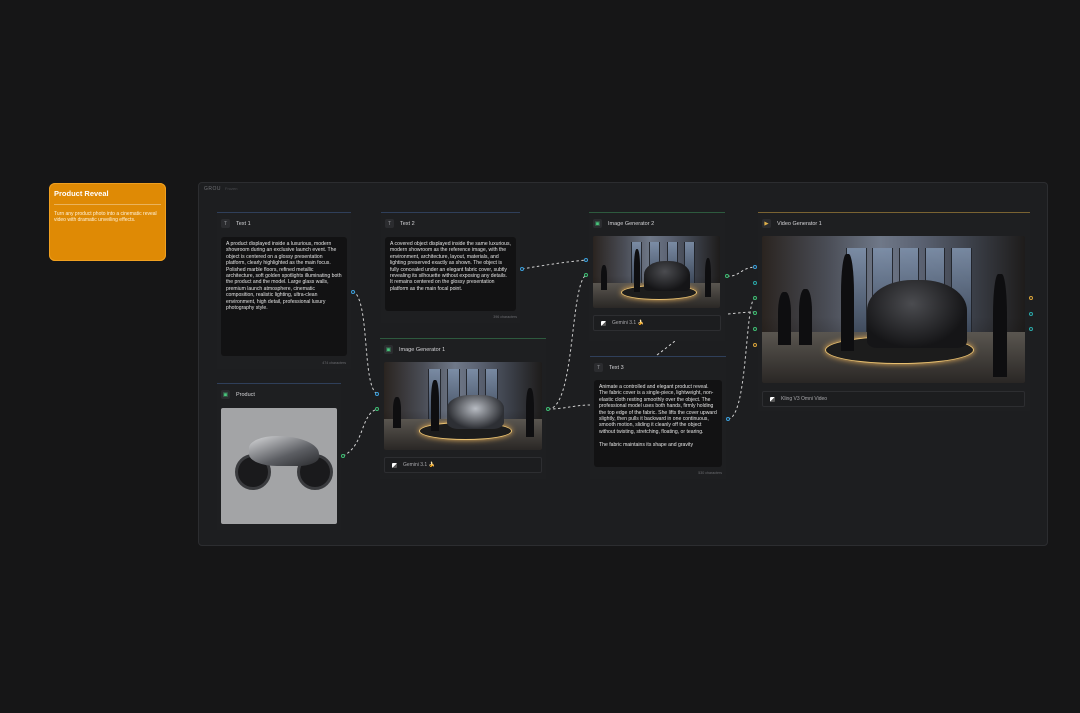 The image size is (1080, 713). What do you see at coordinates (727, 276) in the screenshot?
I see `output-port-imggen2` at bounding box center [727, 276].